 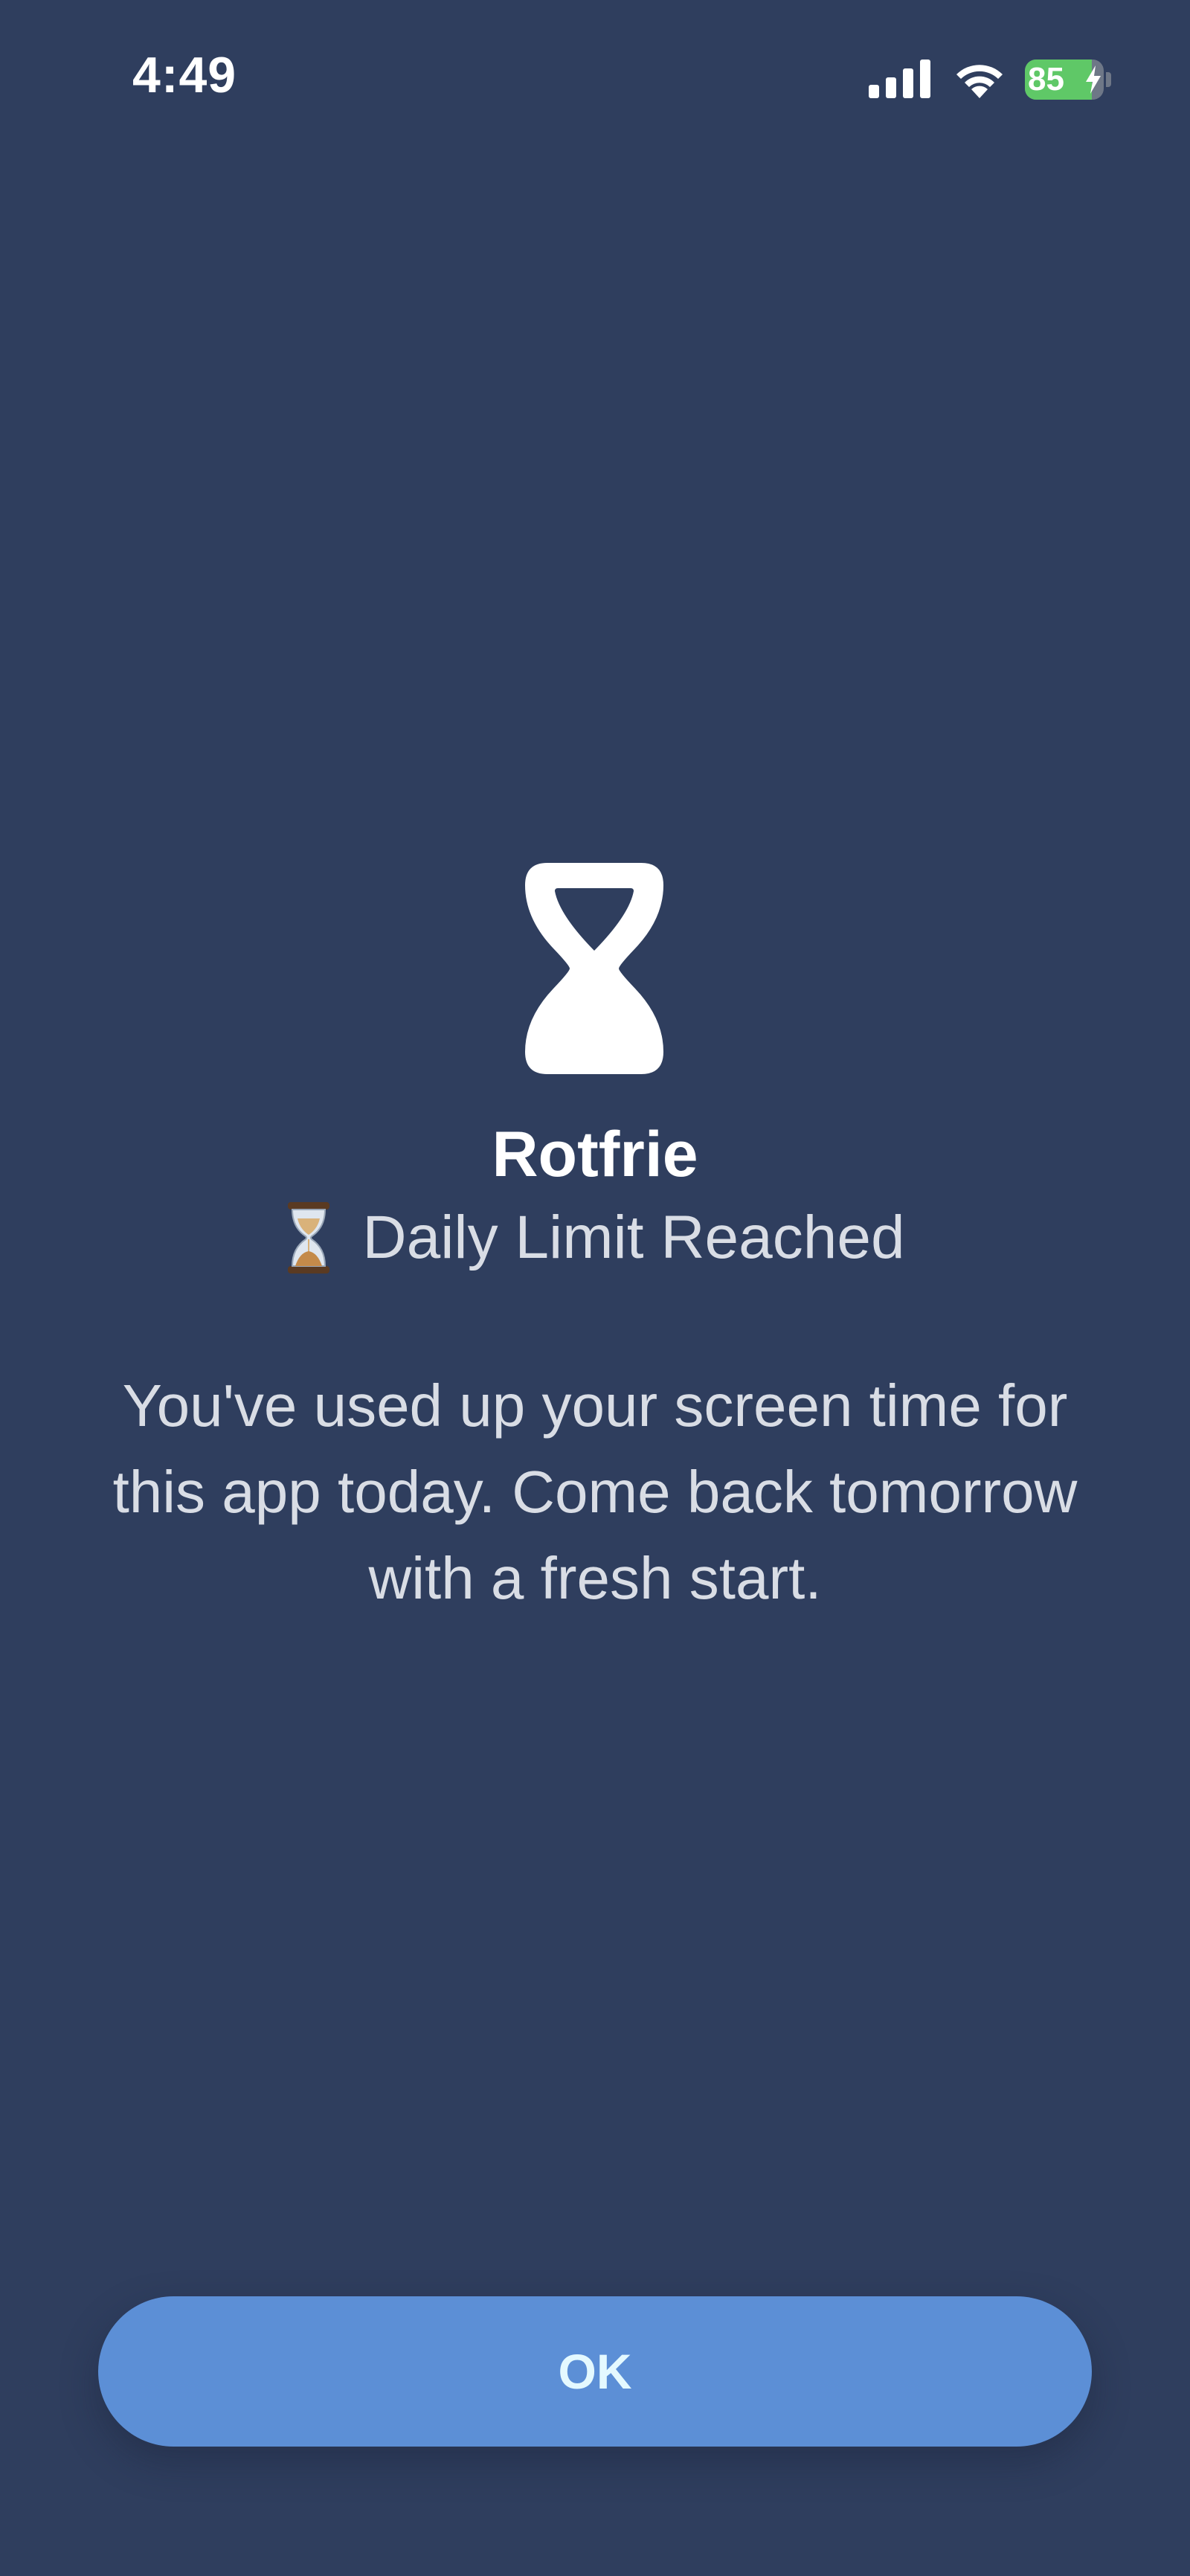 I want to click on cellular-signal-icon, so click(x=900, y=79).